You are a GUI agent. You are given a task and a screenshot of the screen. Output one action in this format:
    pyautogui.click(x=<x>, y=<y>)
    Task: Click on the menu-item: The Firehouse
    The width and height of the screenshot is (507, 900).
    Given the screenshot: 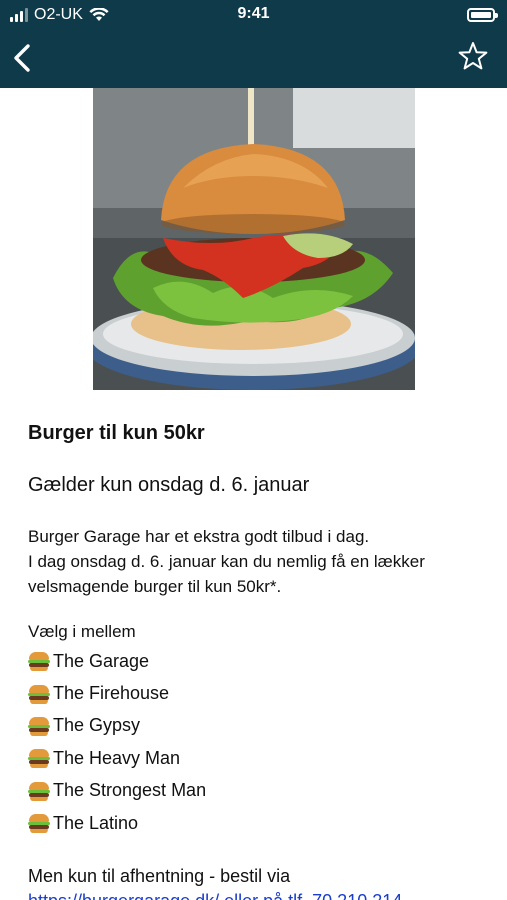 What is the action you would take?
    pyautogui.click(x=258, y=693)
    